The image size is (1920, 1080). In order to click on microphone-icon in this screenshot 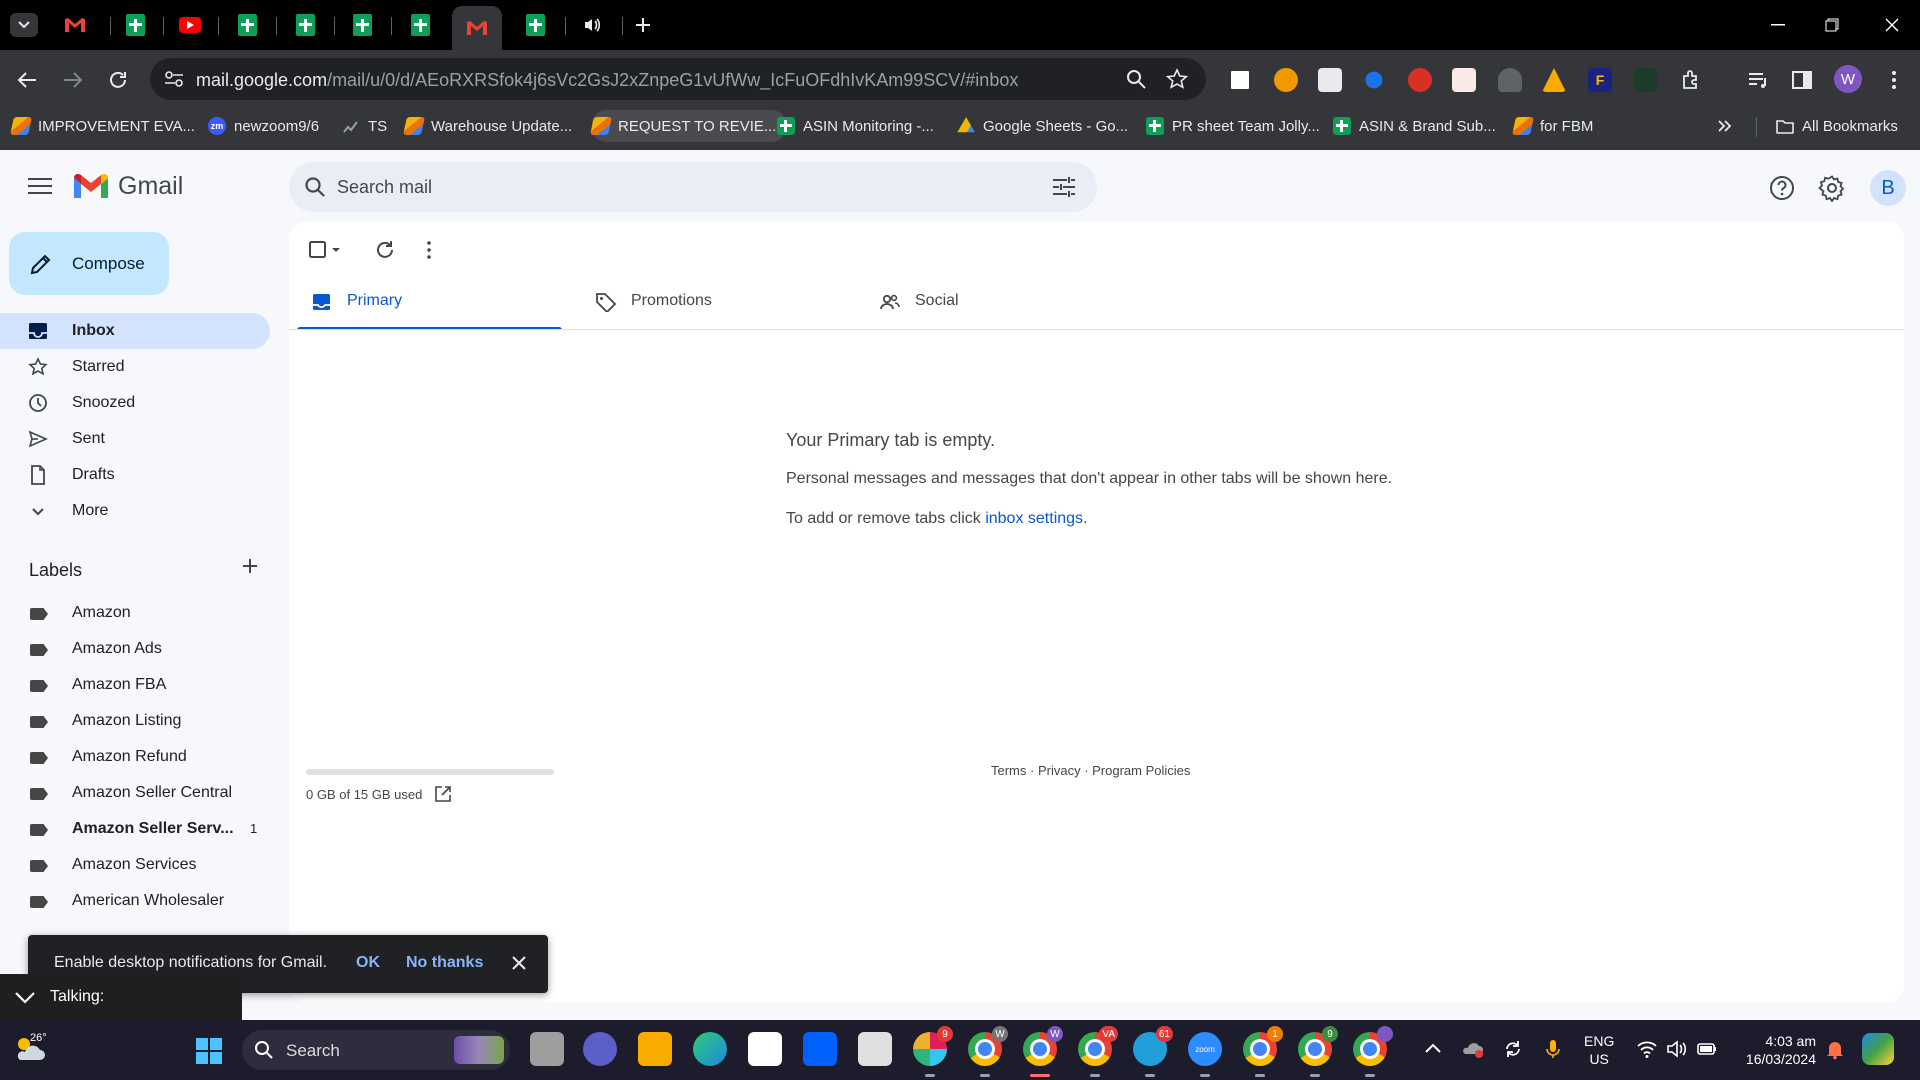, I will do `click(1553, 1049)`.